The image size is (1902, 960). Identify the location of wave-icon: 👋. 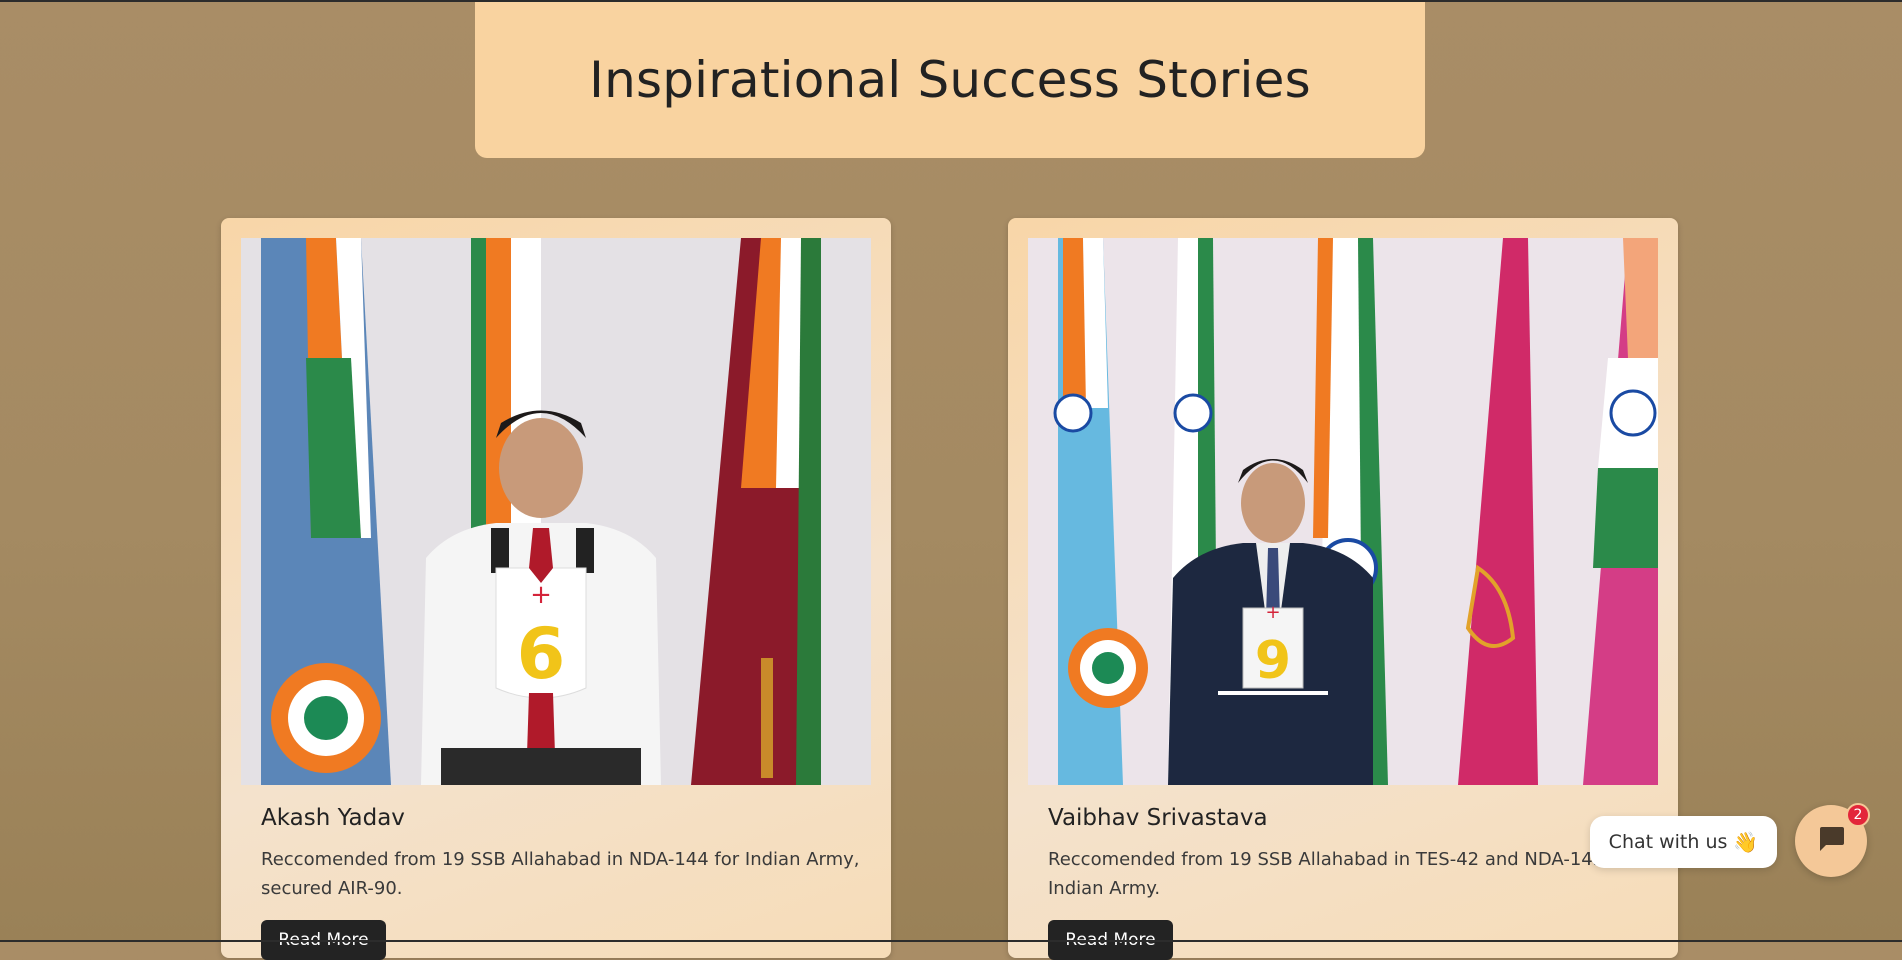
(1746, 842).